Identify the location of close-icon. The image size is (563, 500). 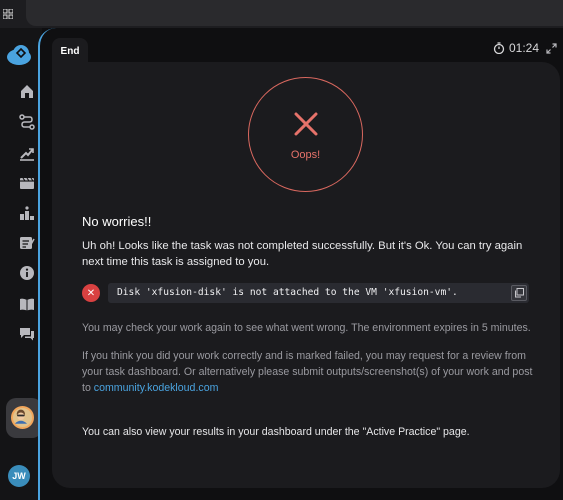
(306, 124).